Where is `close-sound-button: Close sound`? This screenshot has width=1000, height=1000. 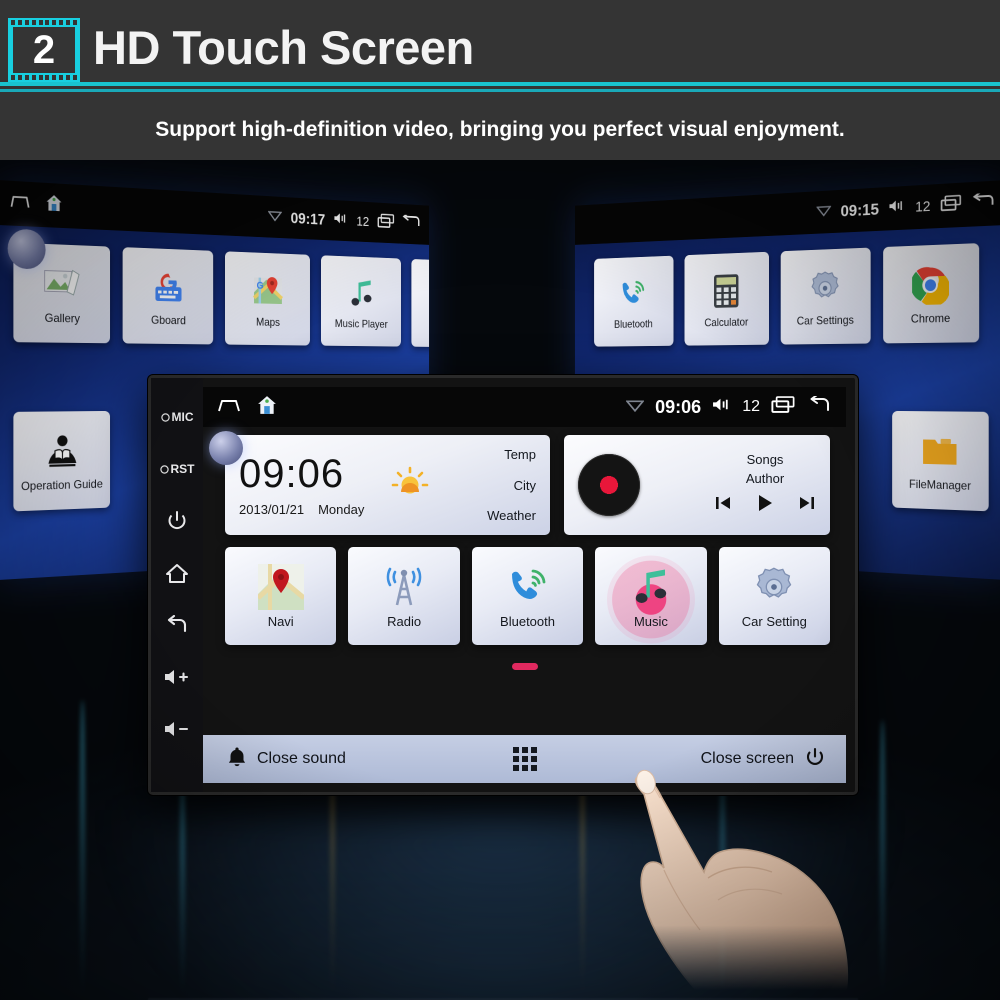
close-sound-button: Close sound is located at coordinates (286, 759).